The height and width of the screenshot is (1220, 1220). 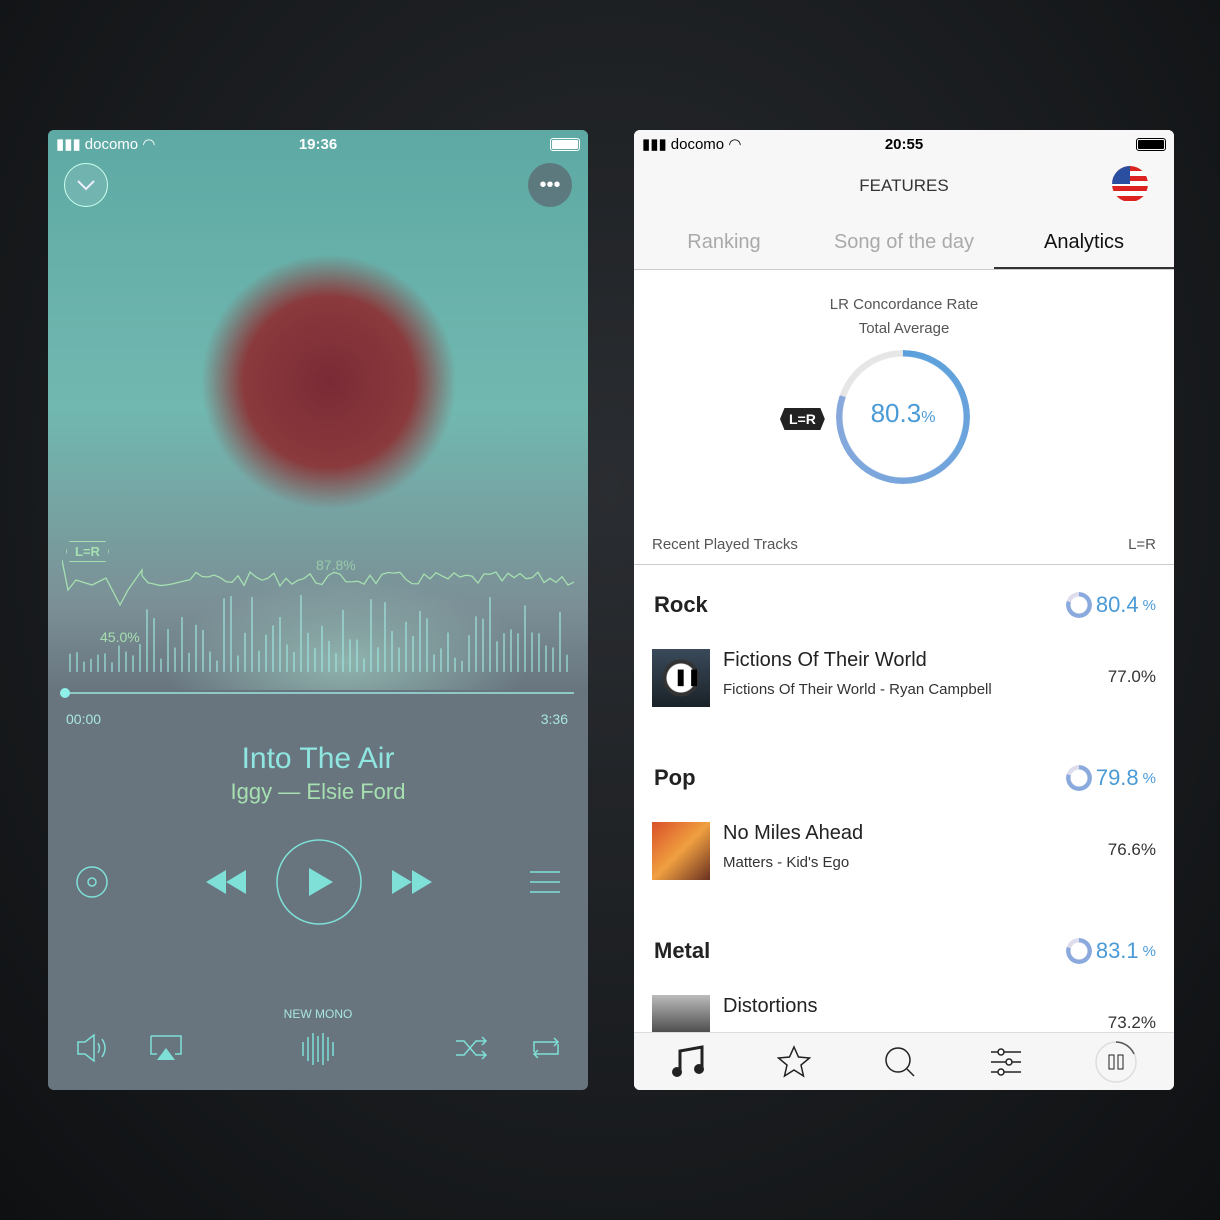 I want to click on repeat-icon, so click(x=546, y=1048).